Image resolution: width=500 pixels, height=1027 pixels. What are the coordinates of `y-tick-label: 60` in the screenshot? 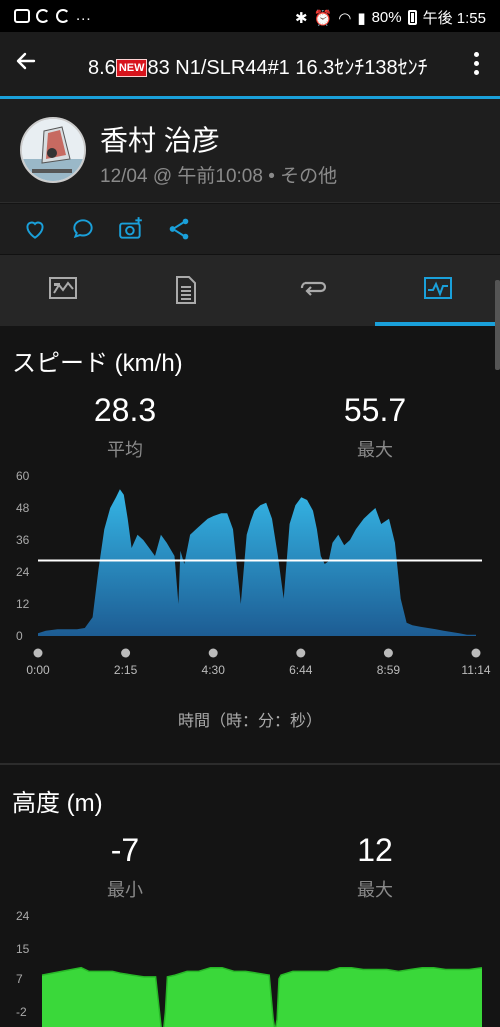 It's located at (23, 476).